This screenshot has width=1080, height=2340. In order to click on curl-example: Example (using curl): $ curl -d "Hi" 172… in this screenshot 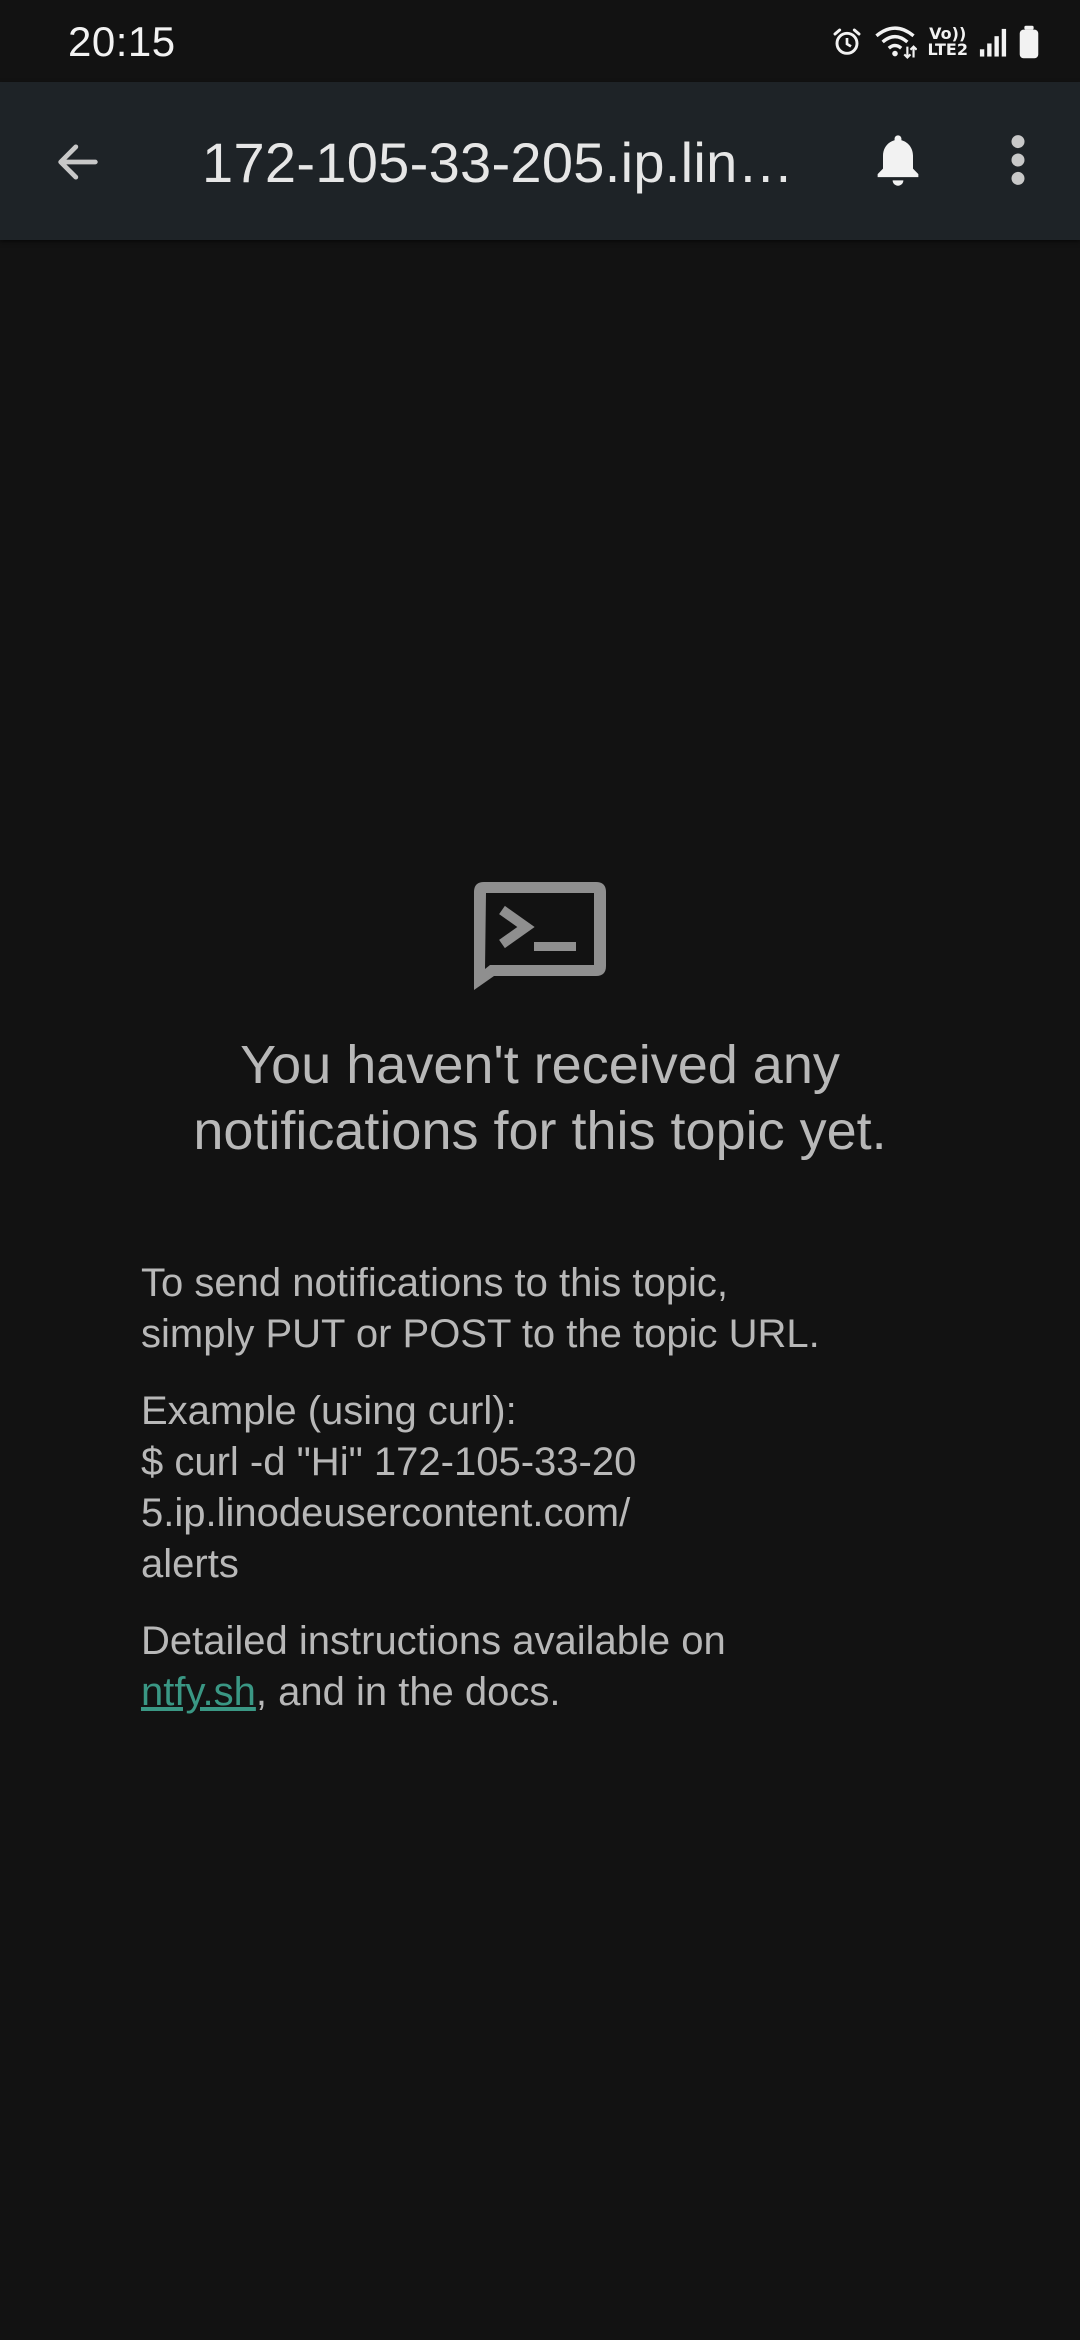, I will do `click(541, 1488)`.